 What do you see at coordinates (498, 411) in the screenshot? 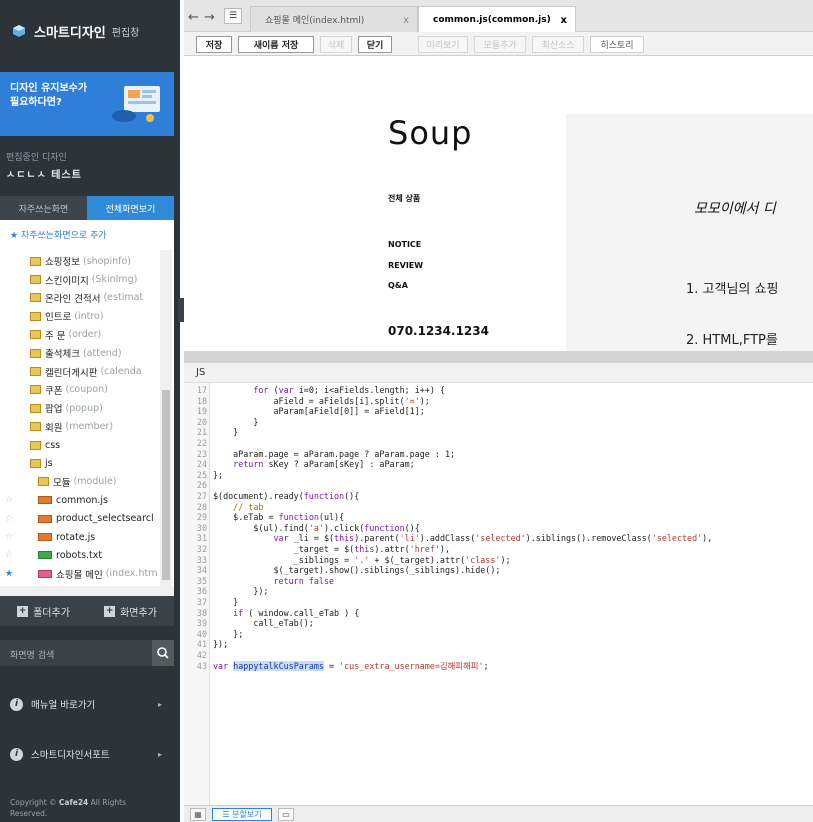
I see `code-line: 19 aParam[aField[0]] = aField[1];` at bounding box center [498, 411].